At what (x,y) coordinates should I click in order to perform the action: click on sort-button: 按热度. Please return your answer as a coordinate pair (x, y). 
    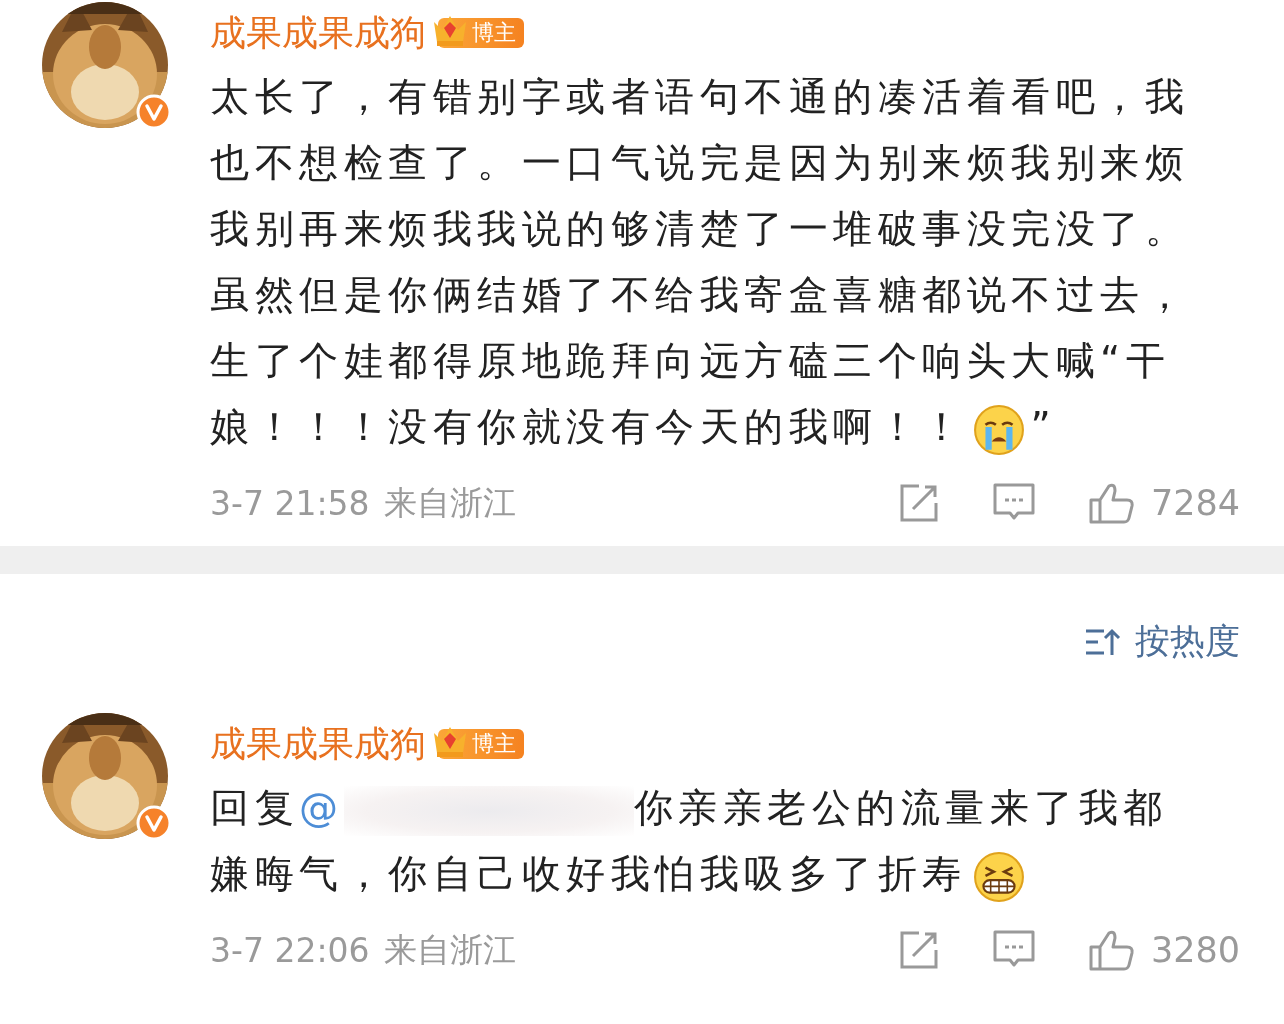
    Looking at the image, I should click on (1162, 641).